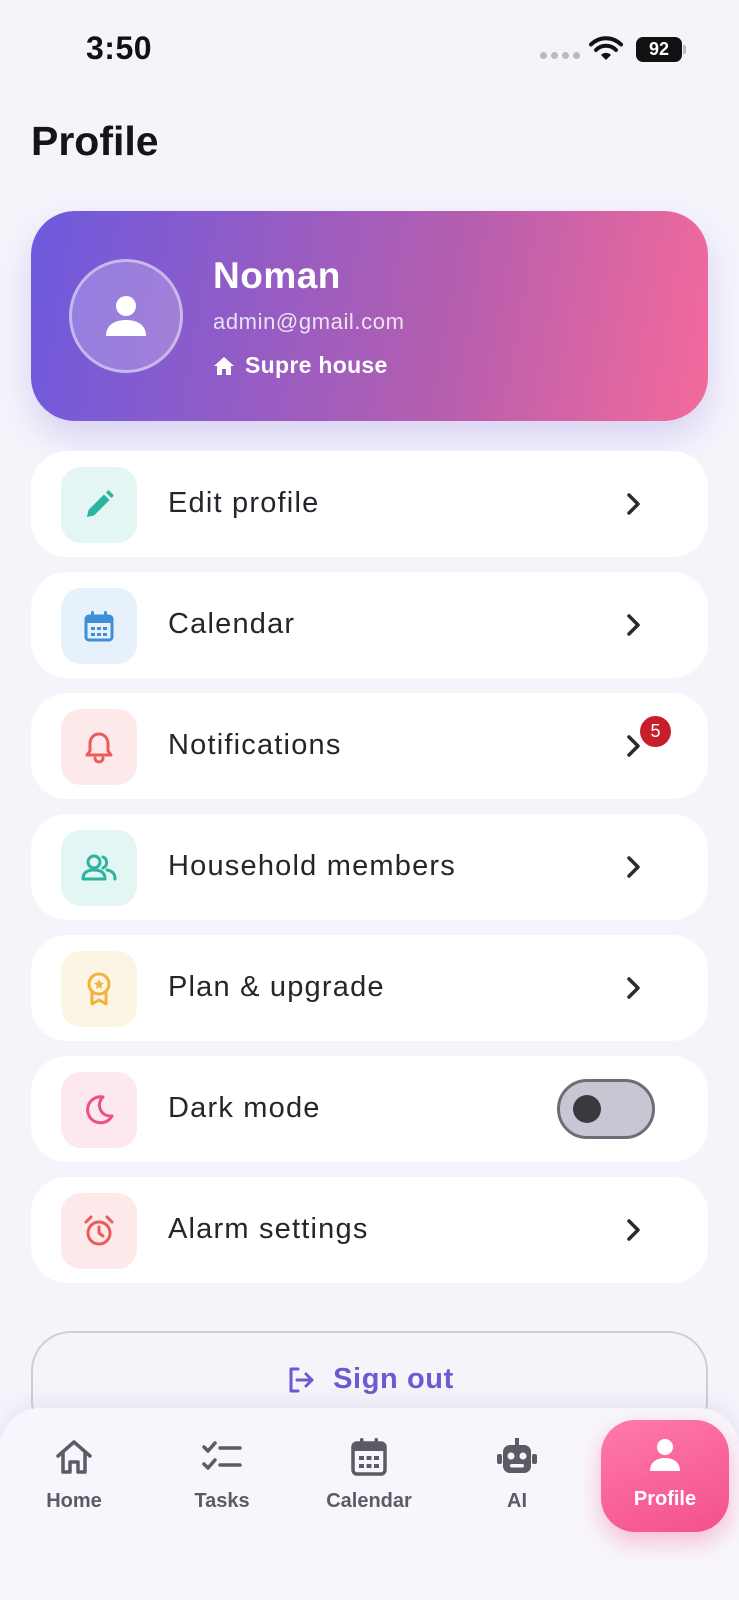 Image resolution: width=739 pixels, height=1600 pixels. What do you see at coordinates (655, 731) in the screenshot?
I see `notification-count-badge: 5` at bounding box center [655, 731].